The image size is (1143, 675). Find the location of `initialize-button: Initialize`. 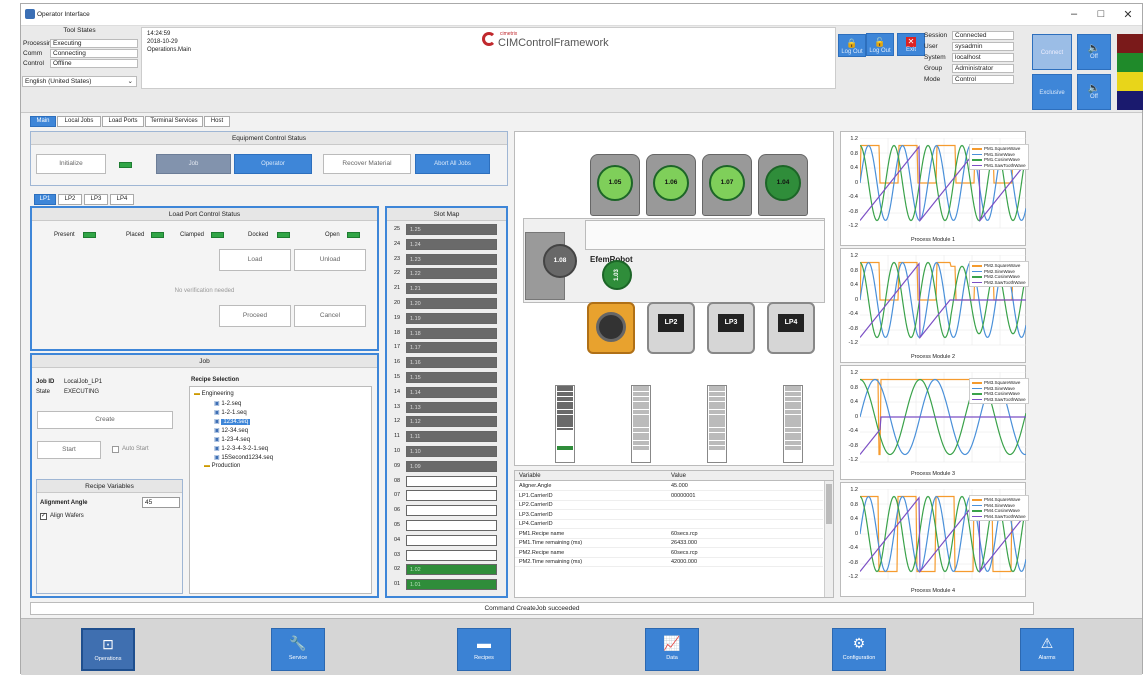

initialize-button: Initialize is located at coordinates (71, 164).